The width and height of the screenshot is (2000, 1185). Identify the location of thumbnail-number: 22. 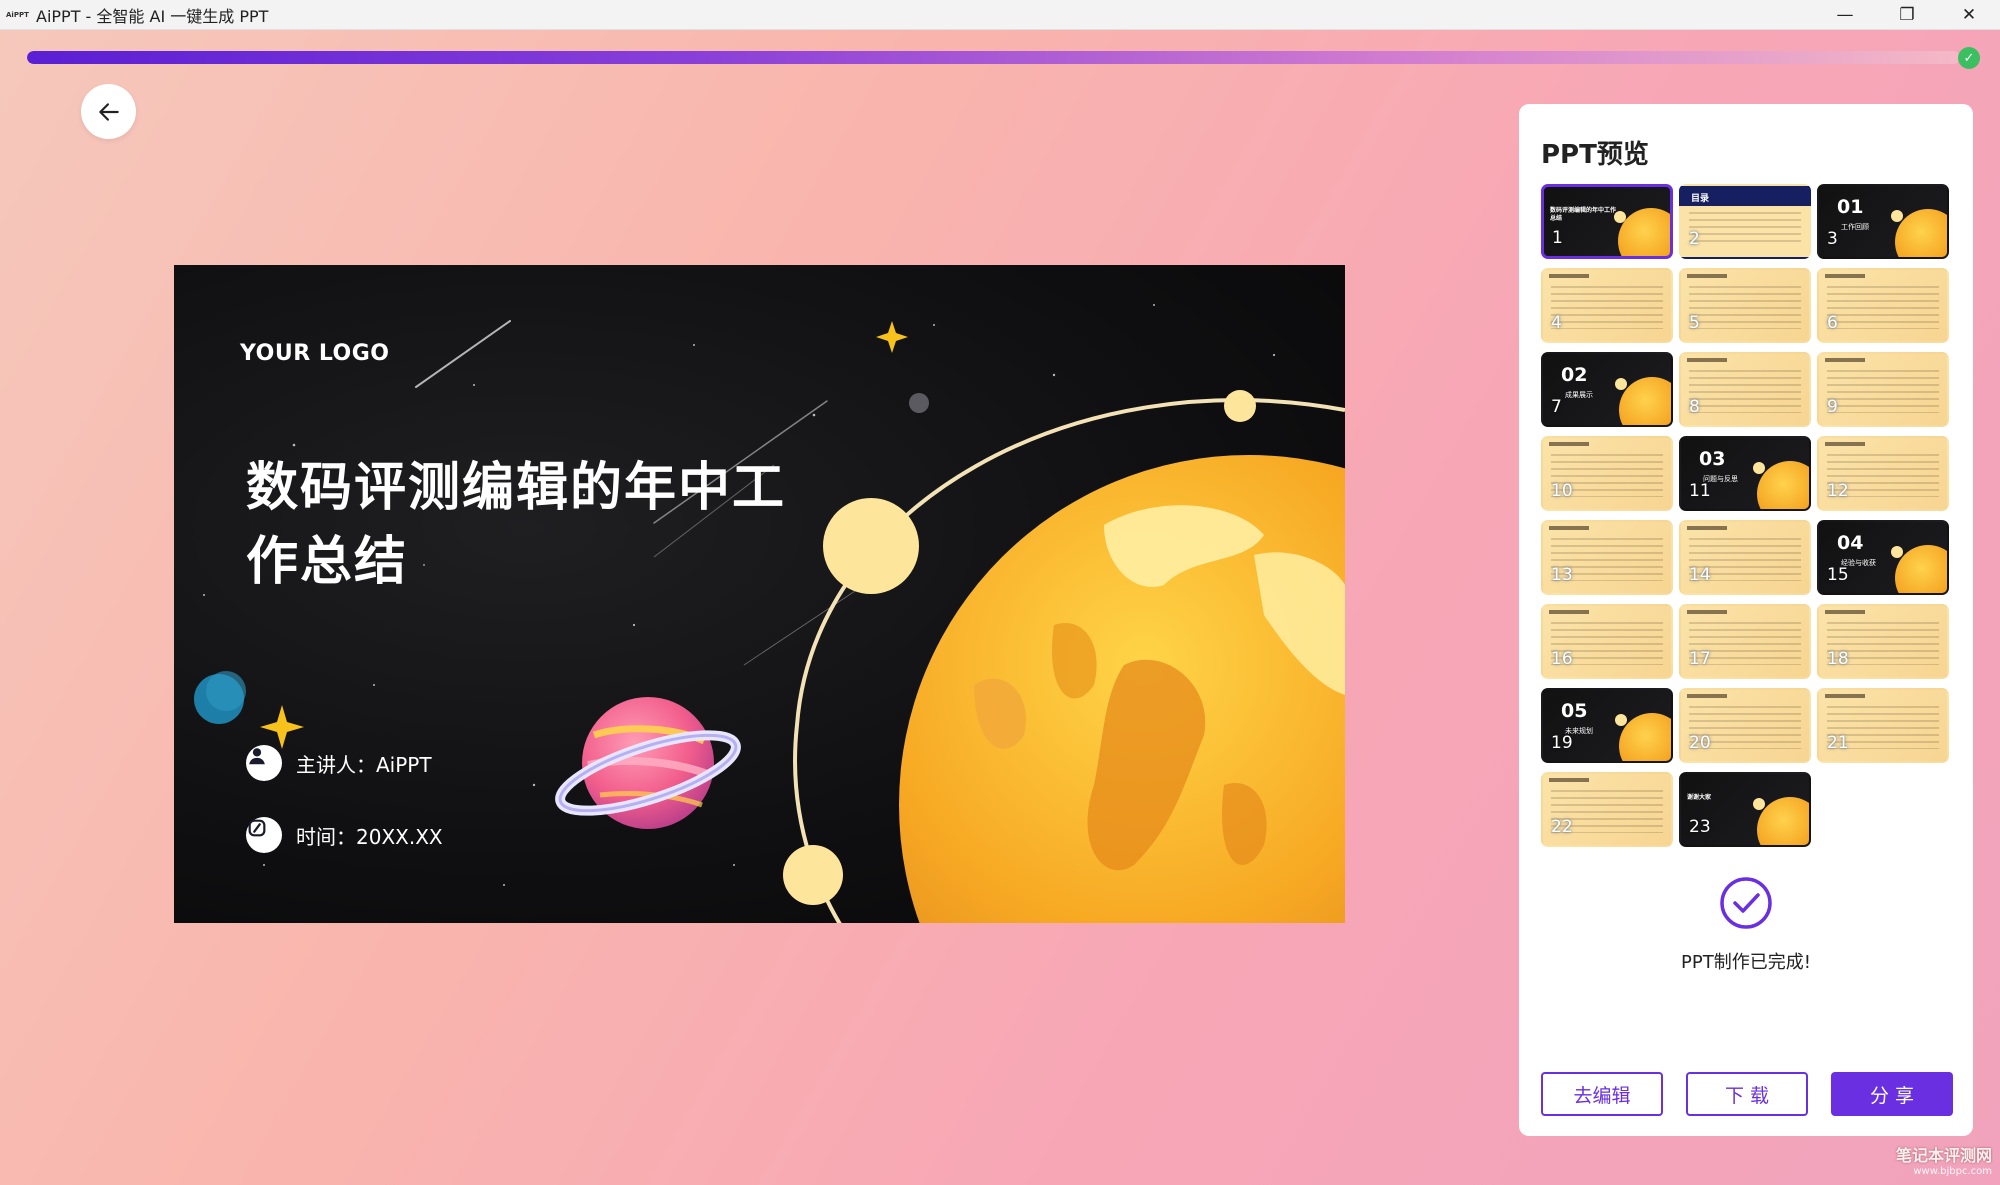
(1562, 827).